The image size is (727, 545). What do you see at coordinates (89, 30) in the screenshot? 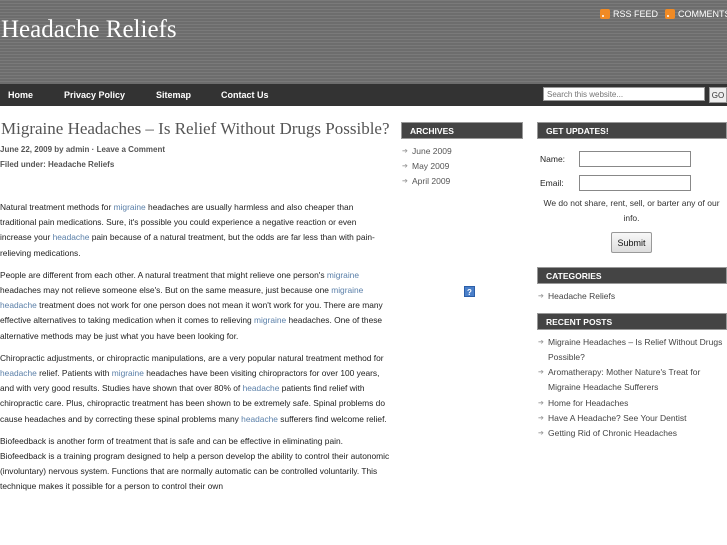
I see `site-title: Headache Reliefs` at bounding box center [89, 30].